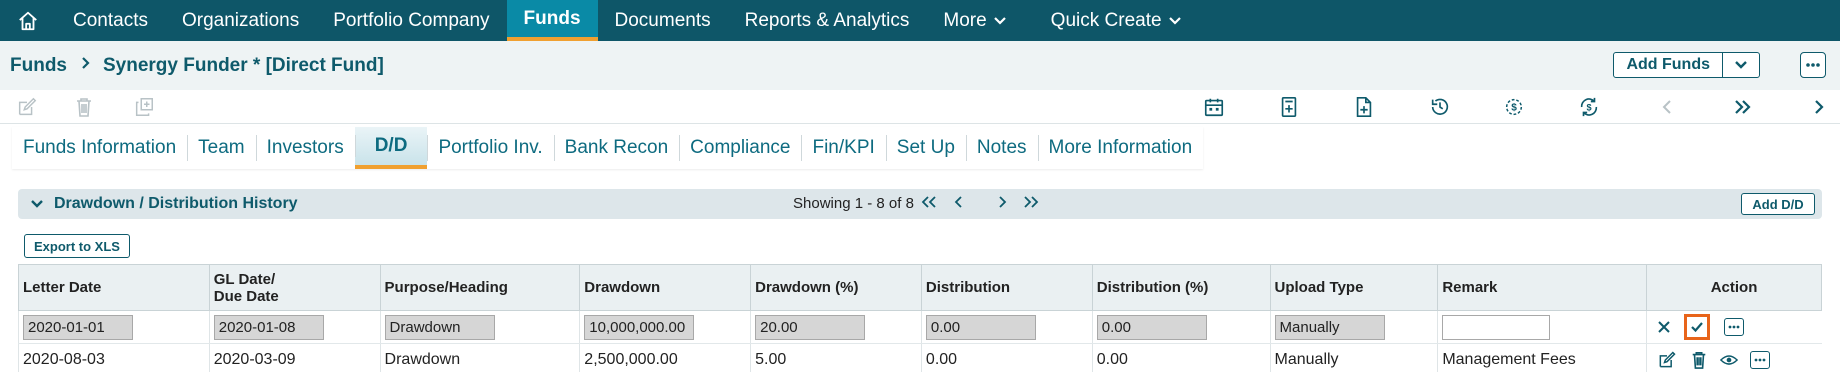 The width and height of the screenshot is (1840, 372). What do you see at coordinates (439, 327) in the screenshot?
I see `purpose-field` at bounding box center [439, 327].